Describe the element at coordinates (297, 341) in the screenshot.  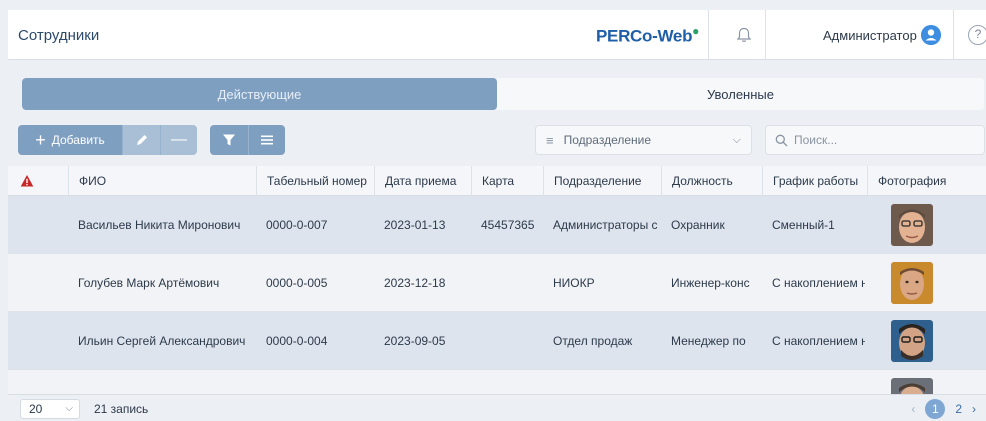
I see `cell-tab-number: 0000-0-004` at that location.